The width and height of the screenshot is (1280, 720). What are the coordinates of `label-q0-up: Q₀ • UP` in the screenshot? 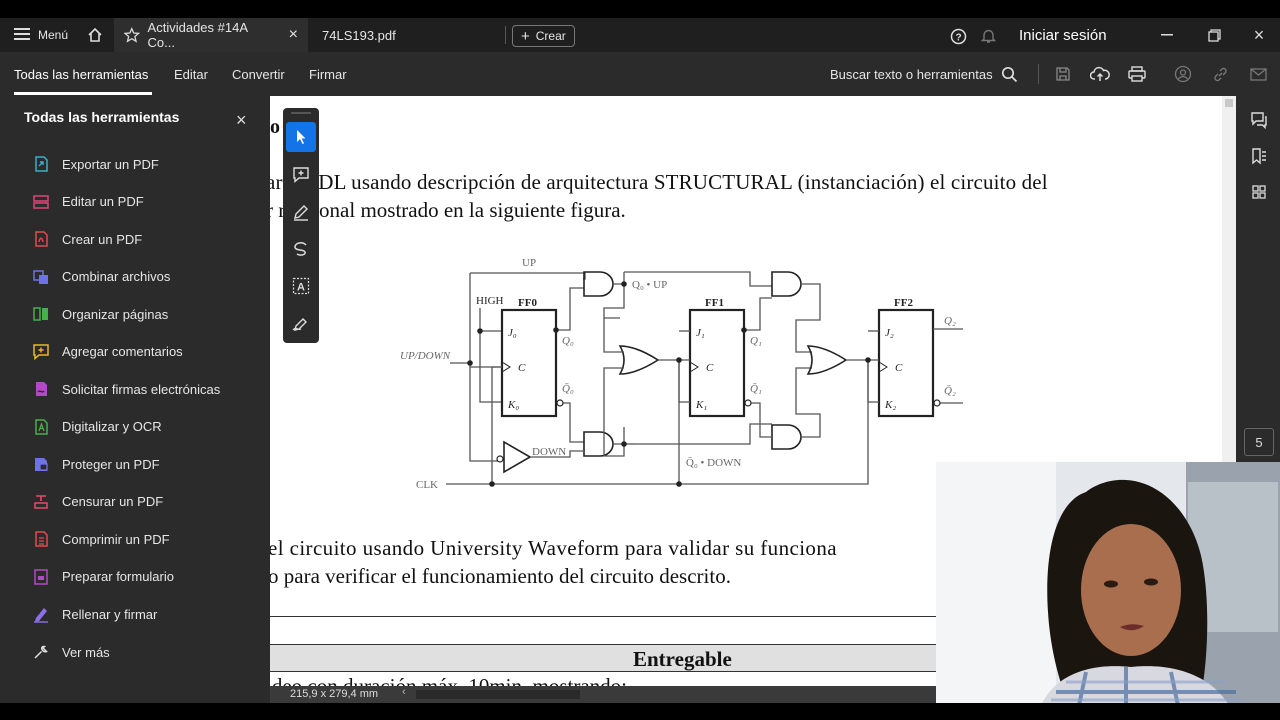 It's located at (649, 285).